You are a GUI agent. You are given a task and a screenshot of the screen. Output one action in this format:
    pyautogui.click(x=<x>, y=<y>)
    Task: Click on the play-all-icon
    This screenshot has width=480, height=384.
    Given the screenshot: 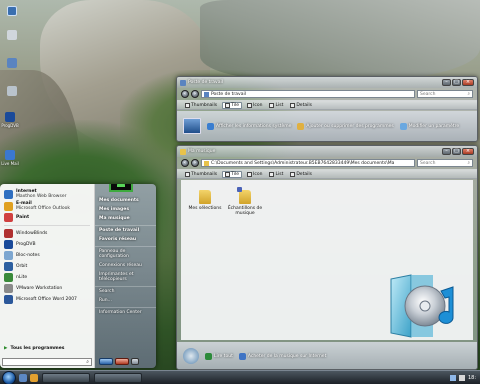 What is the action you would take?
    pyautogui.click(x=208, y=356)
    